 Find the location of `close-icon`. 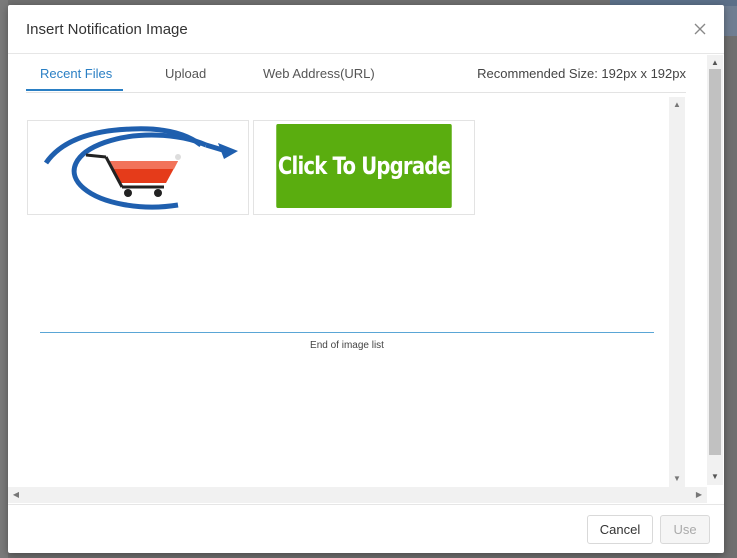

close-icon is located at coordinates (700, 29).